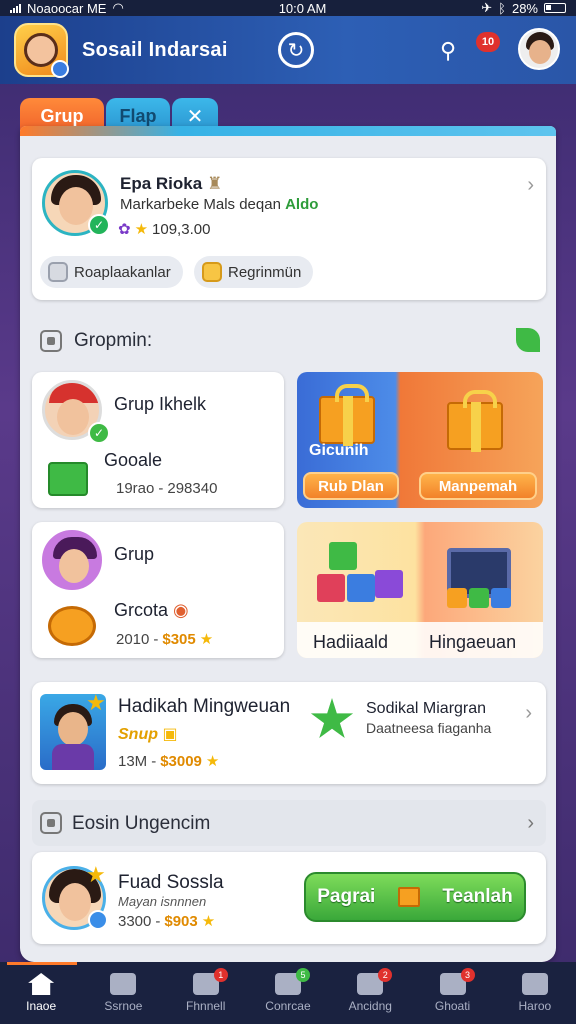  I want to click on group-item-2: Grcota ◉, so click(151, 610).